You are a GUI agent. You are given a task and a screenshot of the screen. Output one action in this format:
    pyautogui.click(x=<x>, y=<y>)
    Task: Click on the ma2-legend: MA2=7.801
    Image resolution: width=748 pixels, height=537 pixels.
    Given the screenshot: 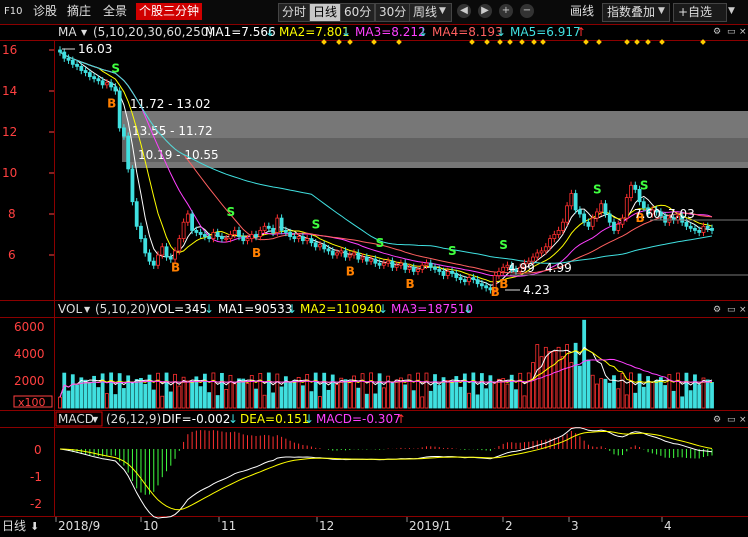 What is the action you would take?
    pyautogui.click(x=314, y=32)
    